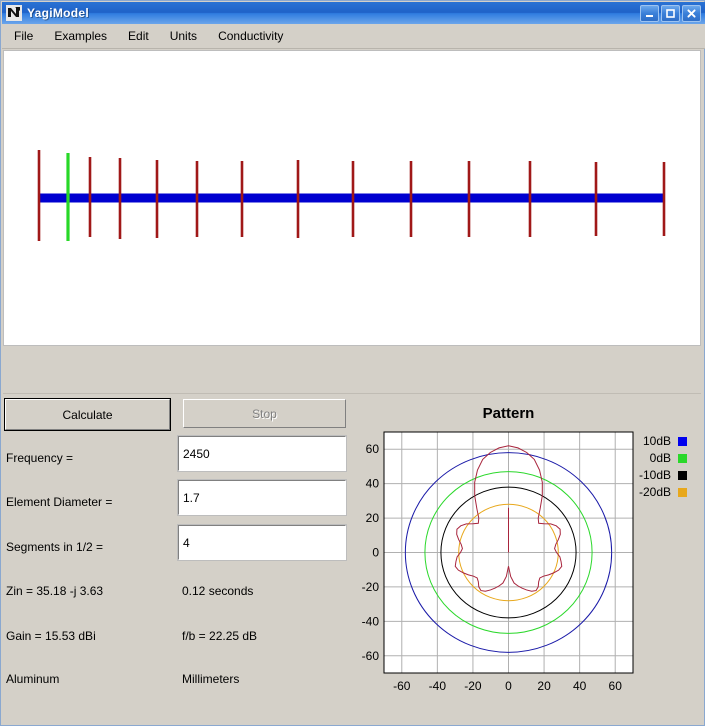 This screenshot has height=726, width=705. What do you see at coordinates (682, 458) in the screenshot?
I see `legend-swatch-0dB` at bounding box center [682, 458].